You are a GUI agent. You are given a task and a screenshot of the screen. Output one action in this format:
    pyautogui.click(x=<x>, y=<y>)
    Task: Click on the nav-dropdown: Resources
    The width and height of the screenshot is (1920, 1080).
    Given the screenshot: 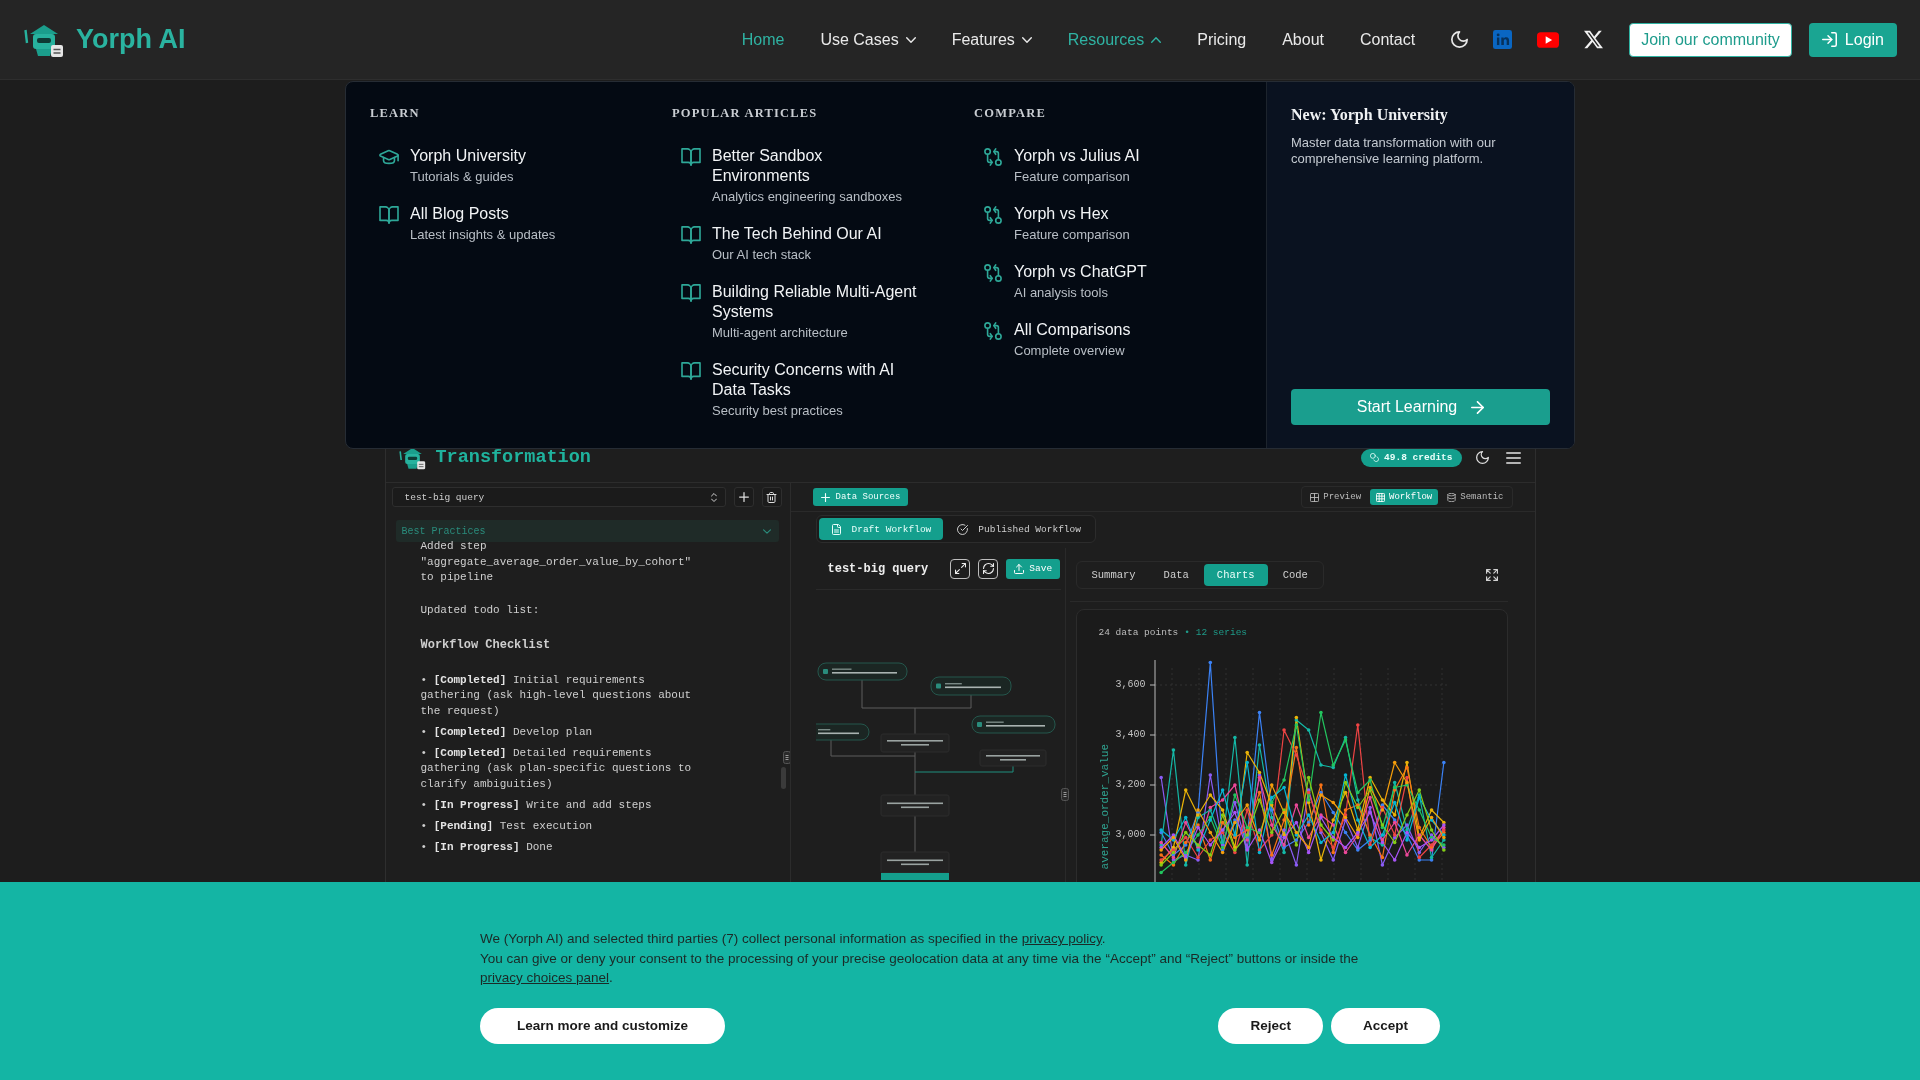 What is the action you would take?
    pyautogui.click(x=1114, y=39)
    